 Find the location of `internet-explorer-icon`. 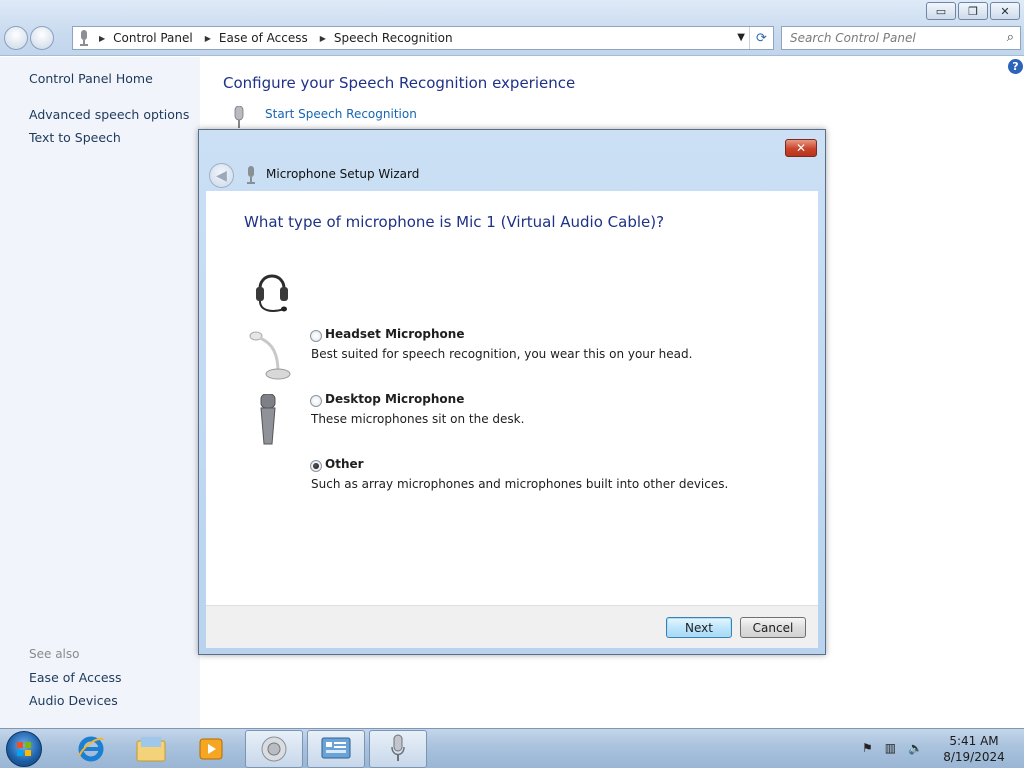

internet-explorer-icon is located at coordinates (91, 749).